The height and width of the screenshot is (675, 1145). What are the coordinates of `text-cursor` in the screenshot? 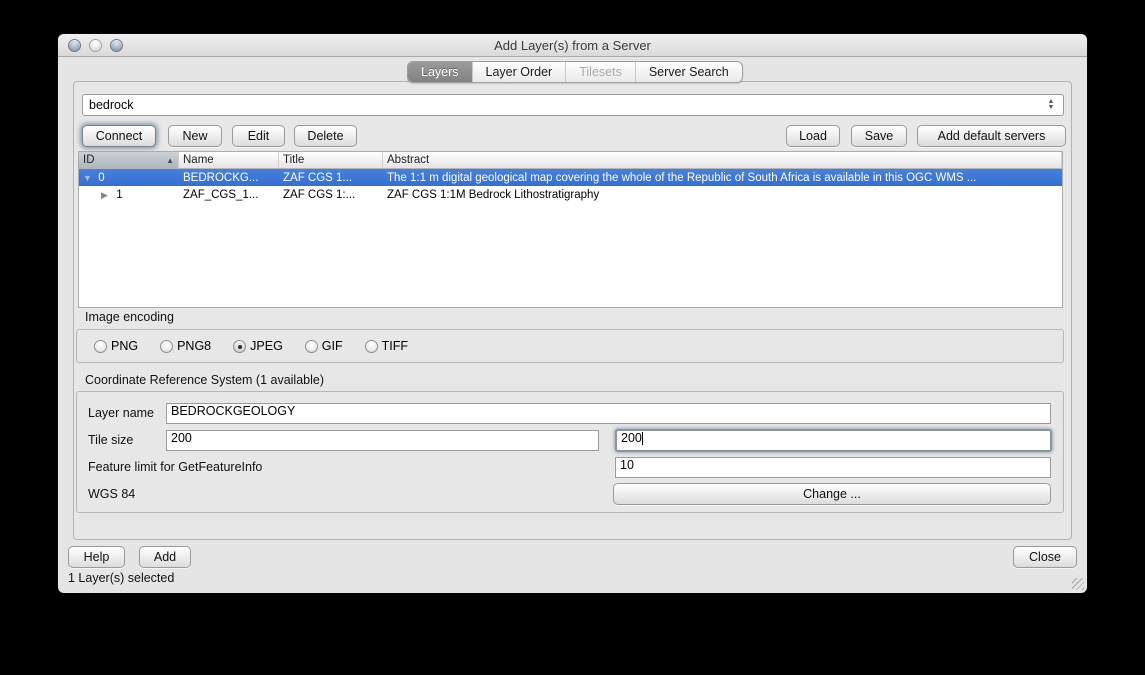 It's located at (642, 439).